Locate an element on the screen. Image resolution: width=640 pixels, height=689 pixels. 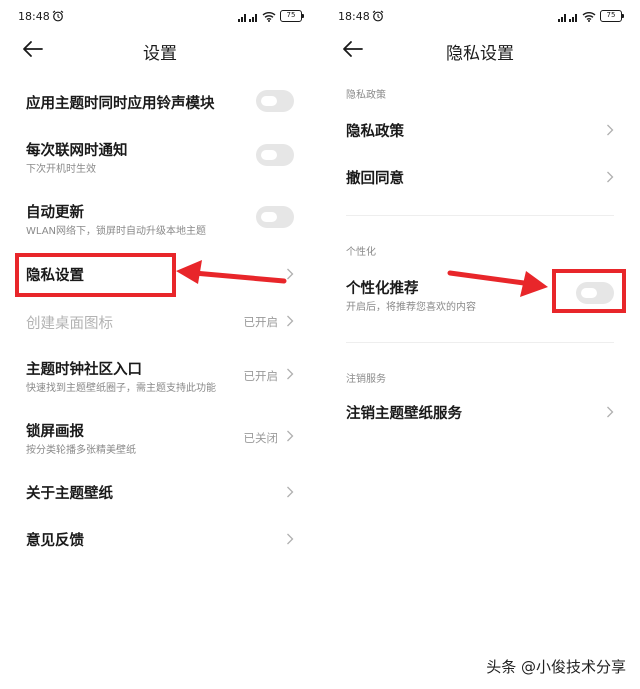
row-title: 撤回同意 is located at coordinates (375, 179).